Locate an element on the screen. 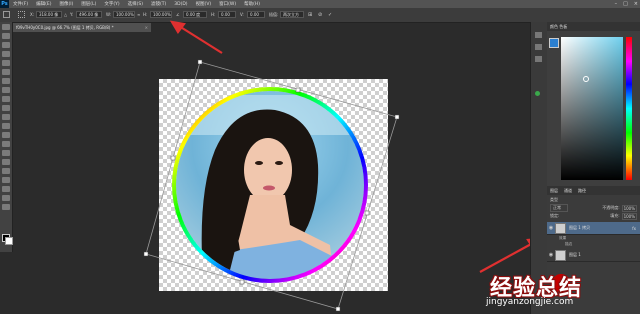 Image resolution: width=640 pixels, height=314 pixels. layer-filter-row: 类型 is located at coordinates (593, 200).